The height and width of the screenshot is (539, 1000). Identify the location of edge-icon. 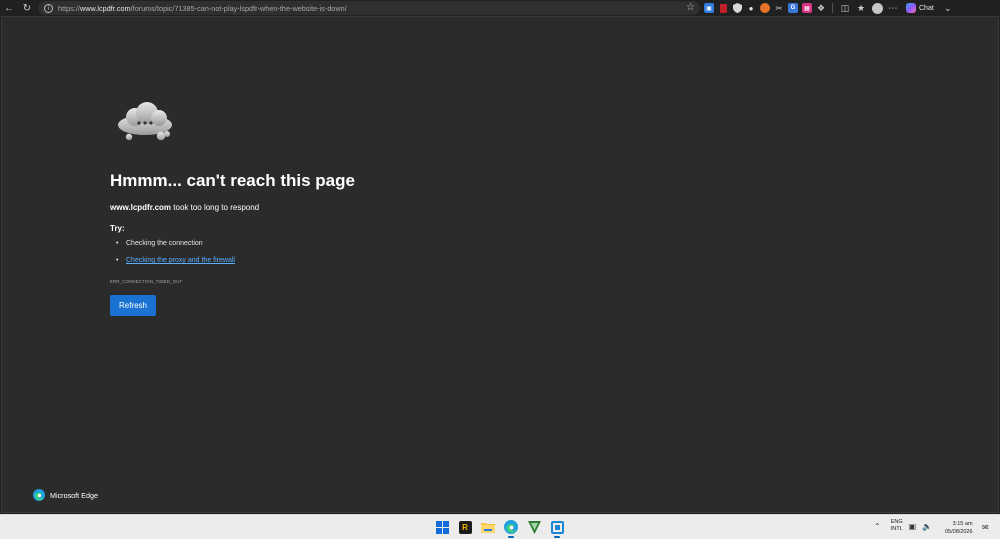
(39, 495).